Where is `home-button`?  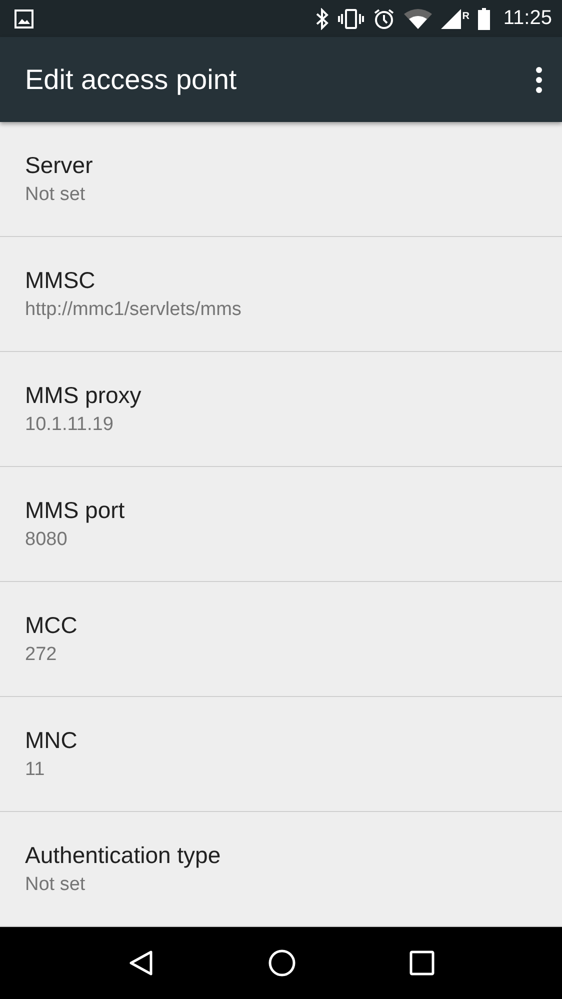 home-button is located at coordinates (282, 962).